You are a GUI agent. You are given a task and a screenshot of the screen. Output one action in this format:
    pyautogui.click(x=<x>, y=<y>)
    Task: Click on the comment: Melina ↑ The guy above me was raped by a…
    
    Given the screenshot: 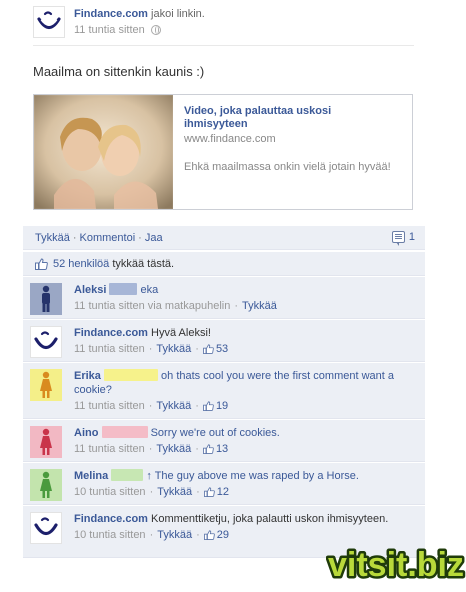 What is the action you would take?
    pyautogui.click(x=224, y=484)
    